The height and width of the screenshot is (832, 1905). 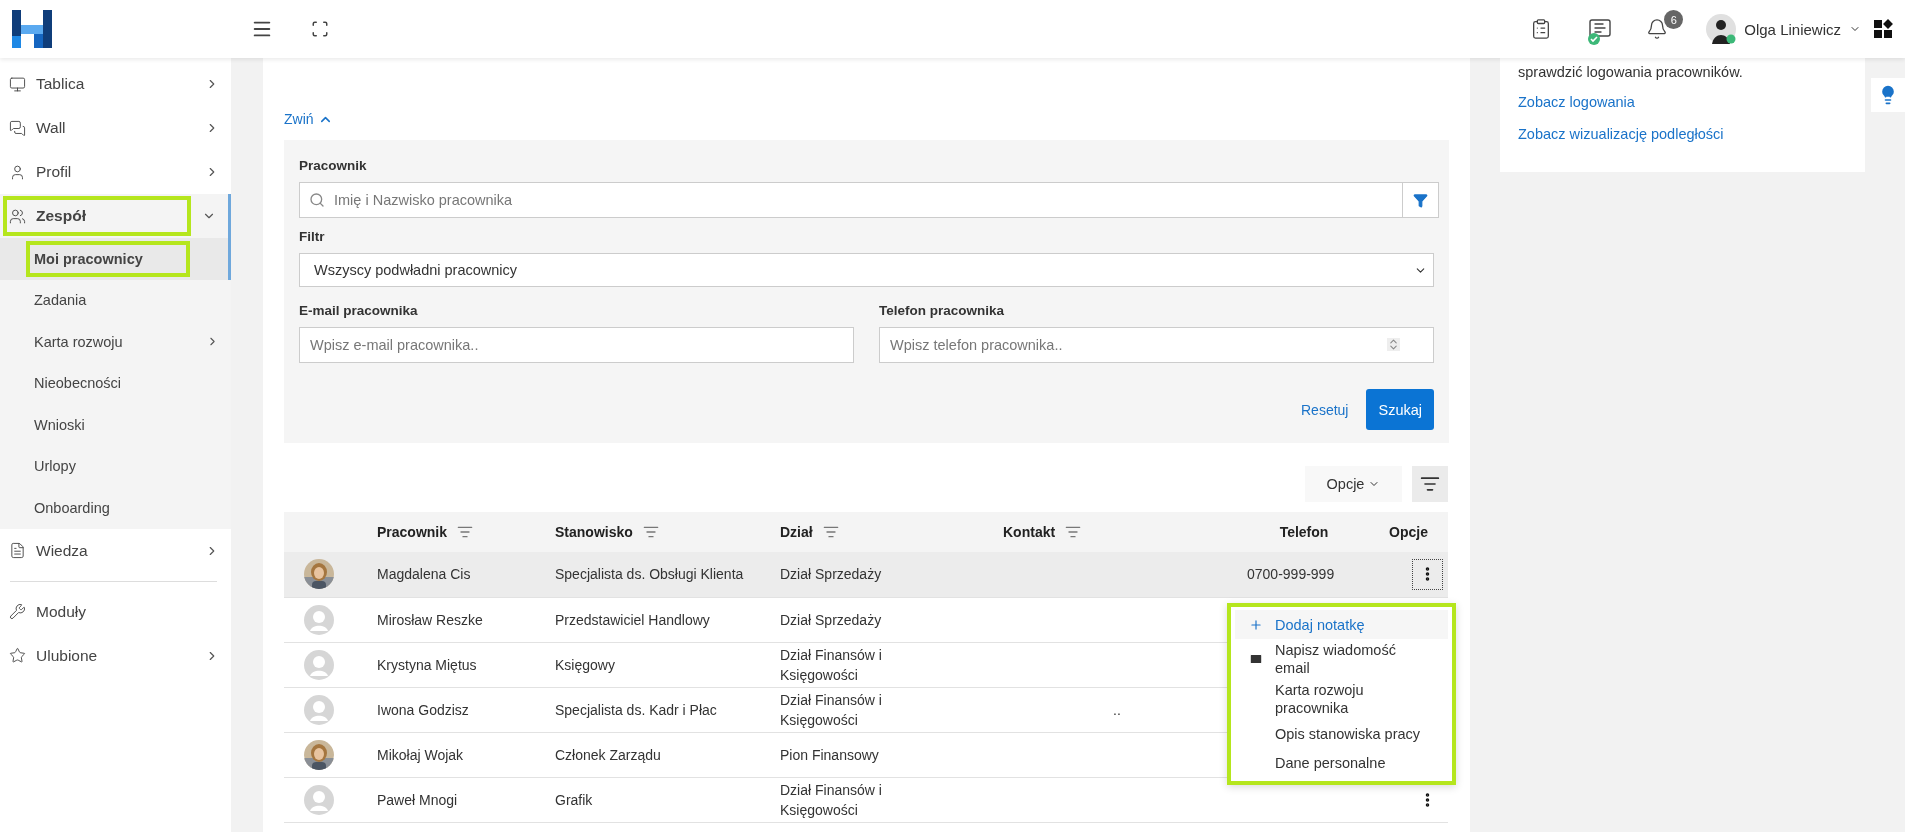 I want to click on user-menu: Olga Liniewicz, so click(x=1783, y=29).